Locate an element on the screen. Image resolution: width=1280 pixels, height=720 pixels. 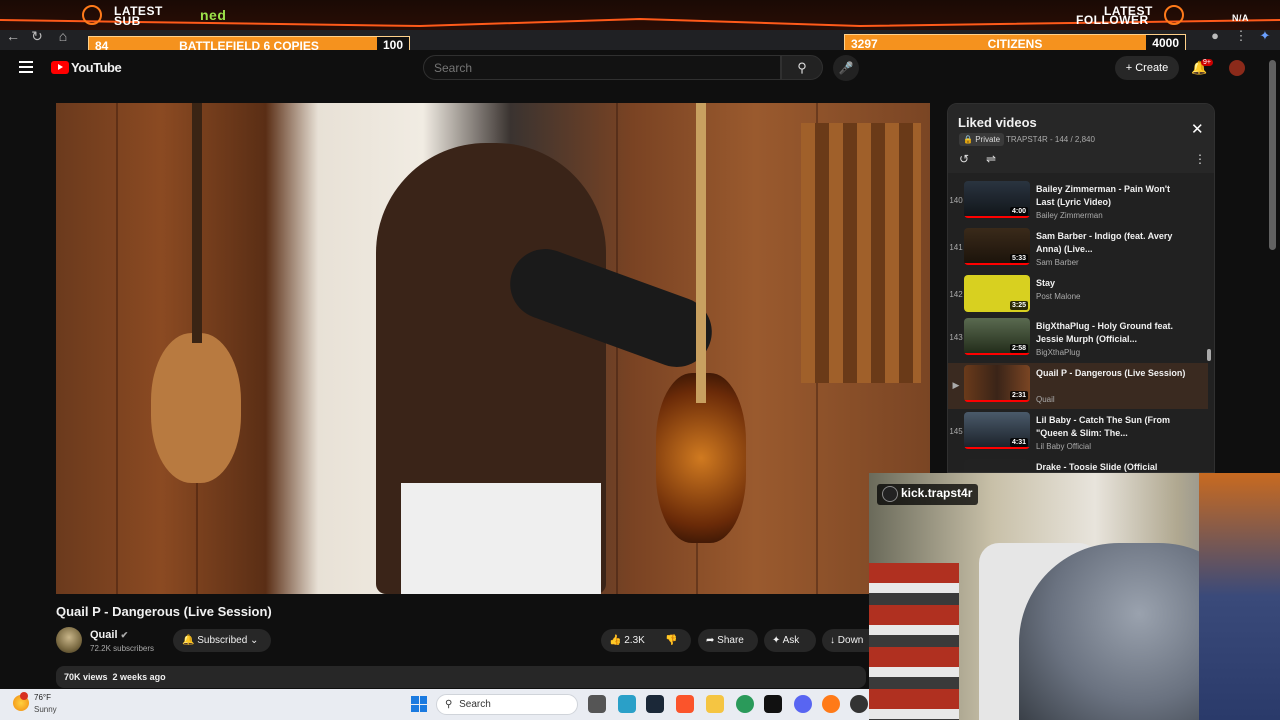
item-channel: Quail is located at coordinates (1045, 399).